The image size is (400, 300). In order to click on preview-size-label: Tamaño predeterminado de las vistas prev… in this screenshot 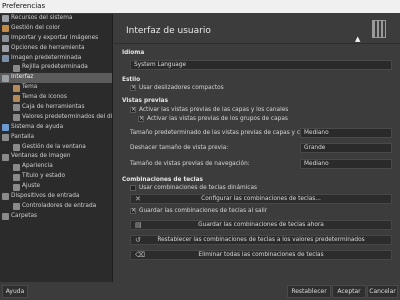, I will do `click(225, 133)`.